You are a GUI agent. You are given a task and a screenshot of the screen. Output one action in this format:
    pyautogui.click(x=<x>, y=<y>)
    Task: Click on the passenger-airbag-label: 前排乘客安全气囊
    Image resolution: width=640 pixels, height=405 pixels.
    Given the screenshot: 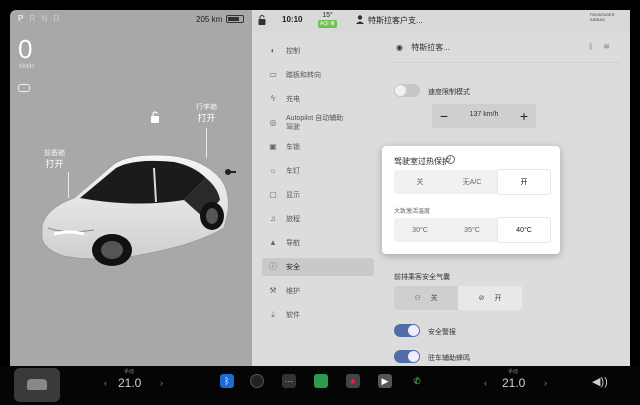 What is the action you would take?
    pyautogui.click(x=422, y=277)
    